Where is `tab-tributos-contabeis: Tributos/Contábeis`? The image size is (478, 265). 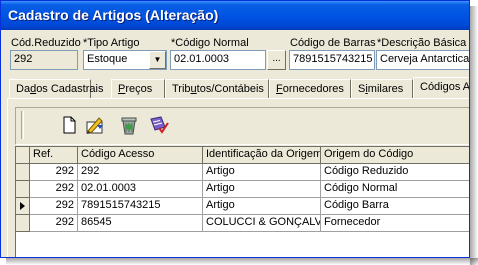 tab-tributos-contabeis: Tributos/Contábeis is located at coordinates (217, 89).